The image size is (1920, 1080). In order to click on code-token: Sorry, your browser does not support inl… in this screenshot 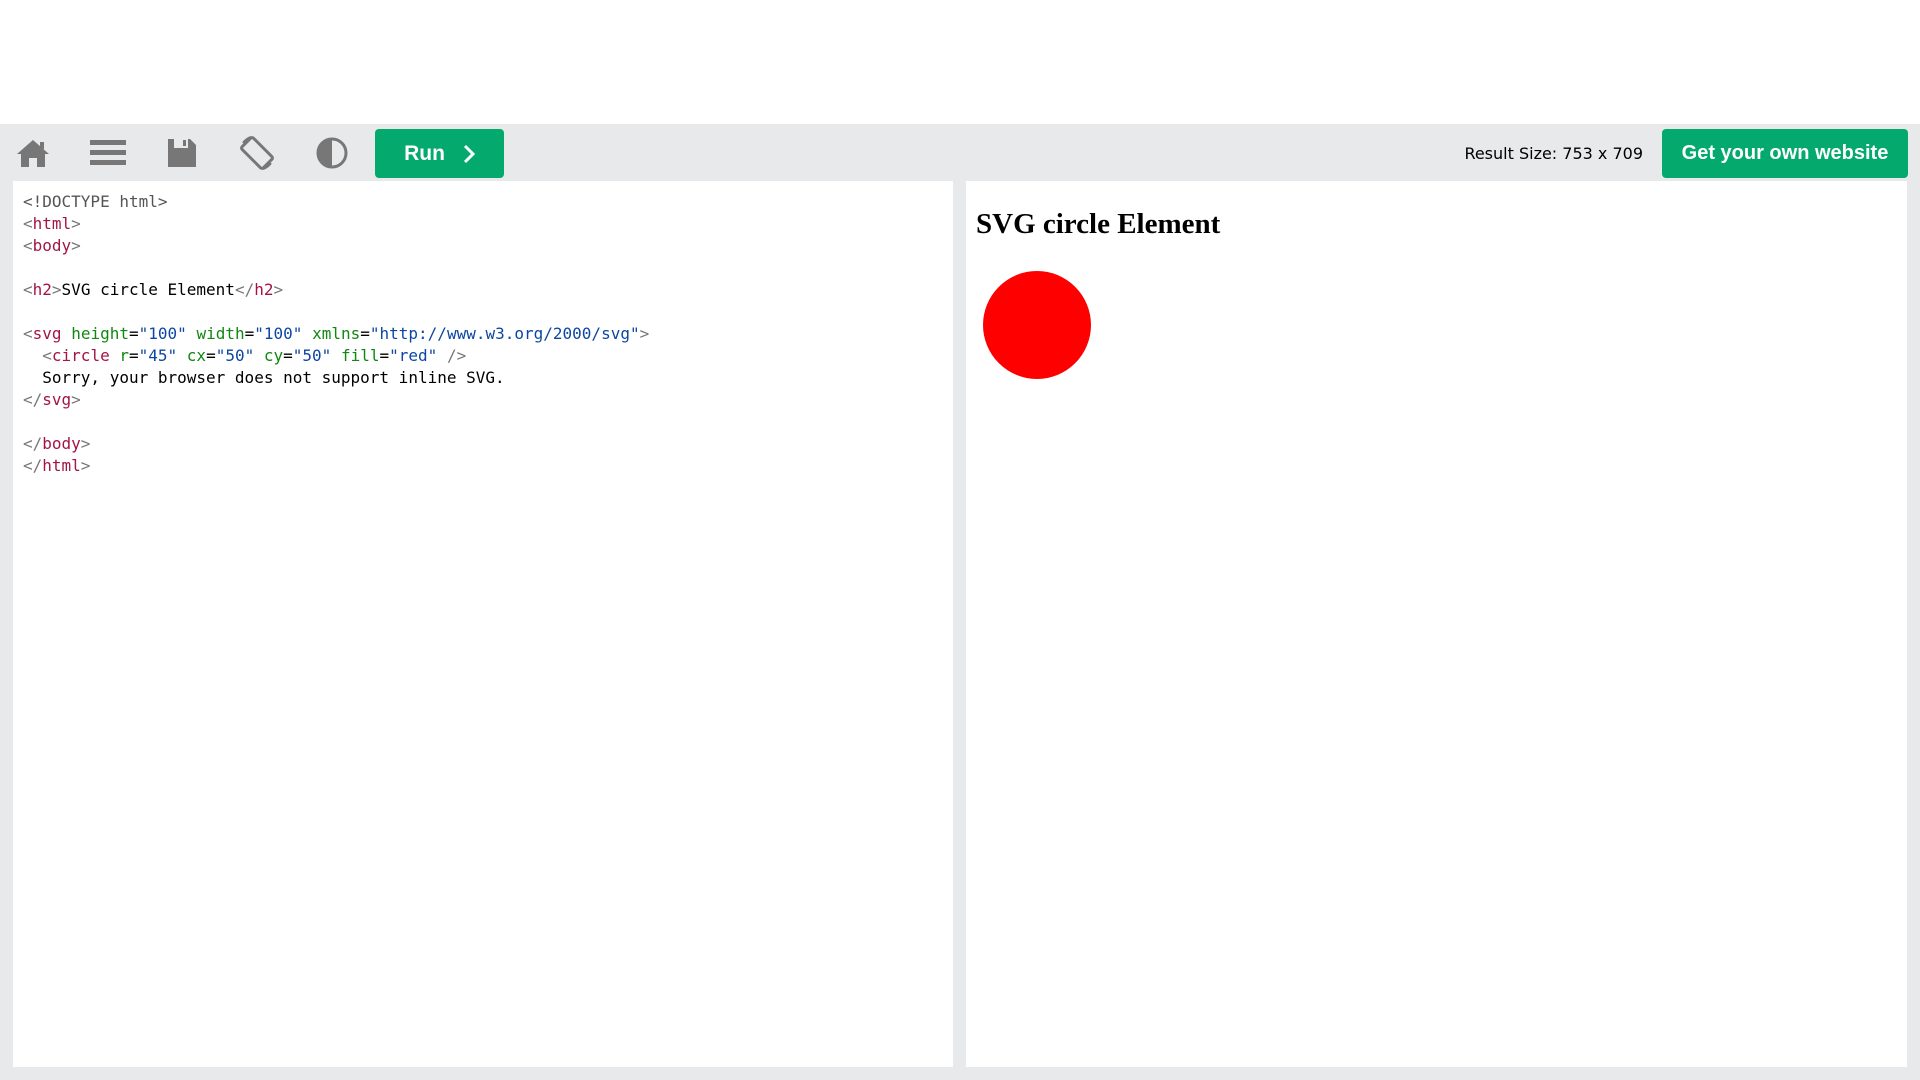, I will do `click(264, 377)`.